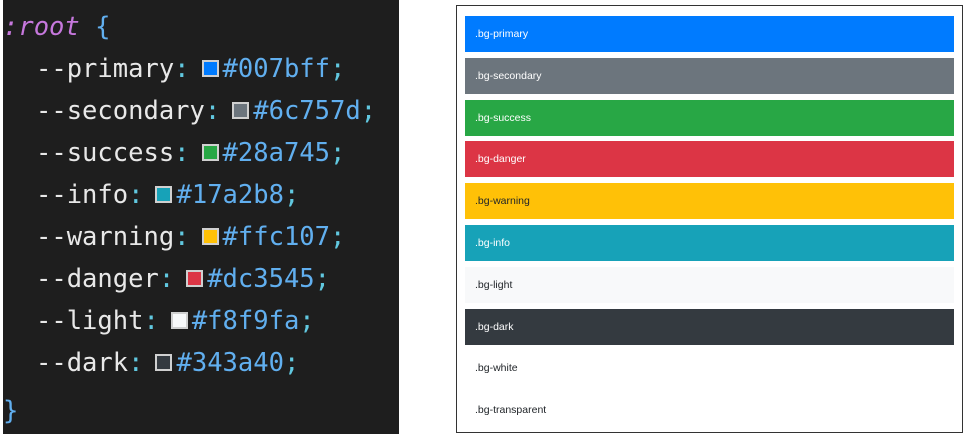 The image size is (968, 441). I want to click on variable-name: --info, so click(82, 195).